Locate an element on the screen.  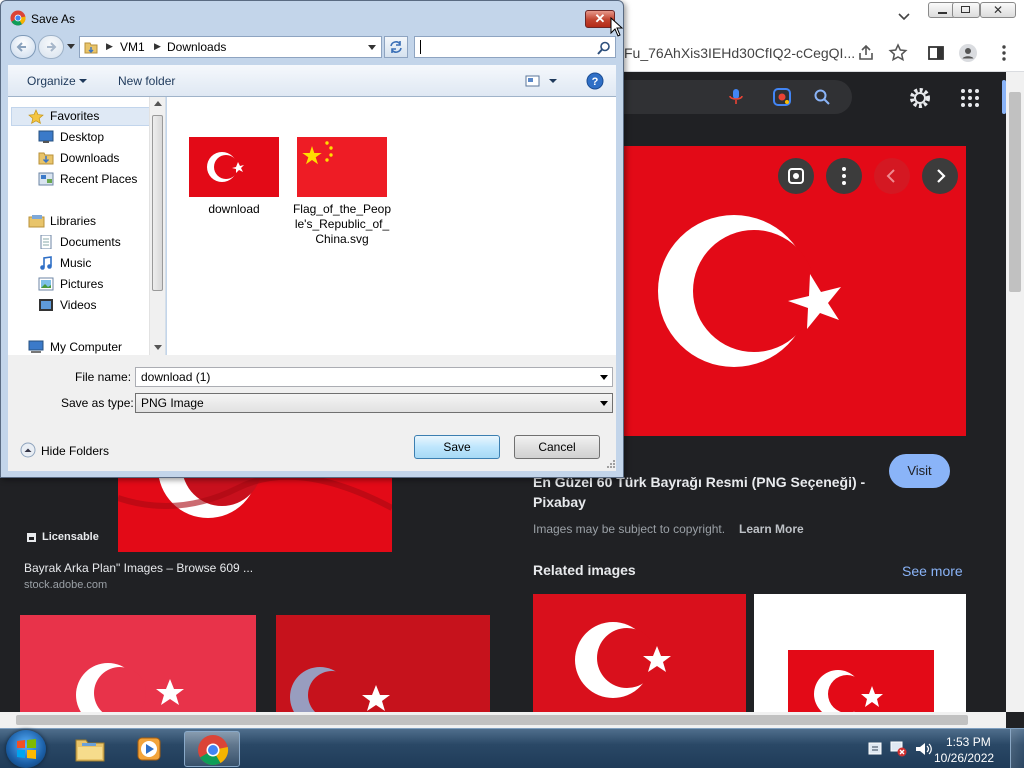
horizontal-scrollbar is located at coordinates (503, 720).